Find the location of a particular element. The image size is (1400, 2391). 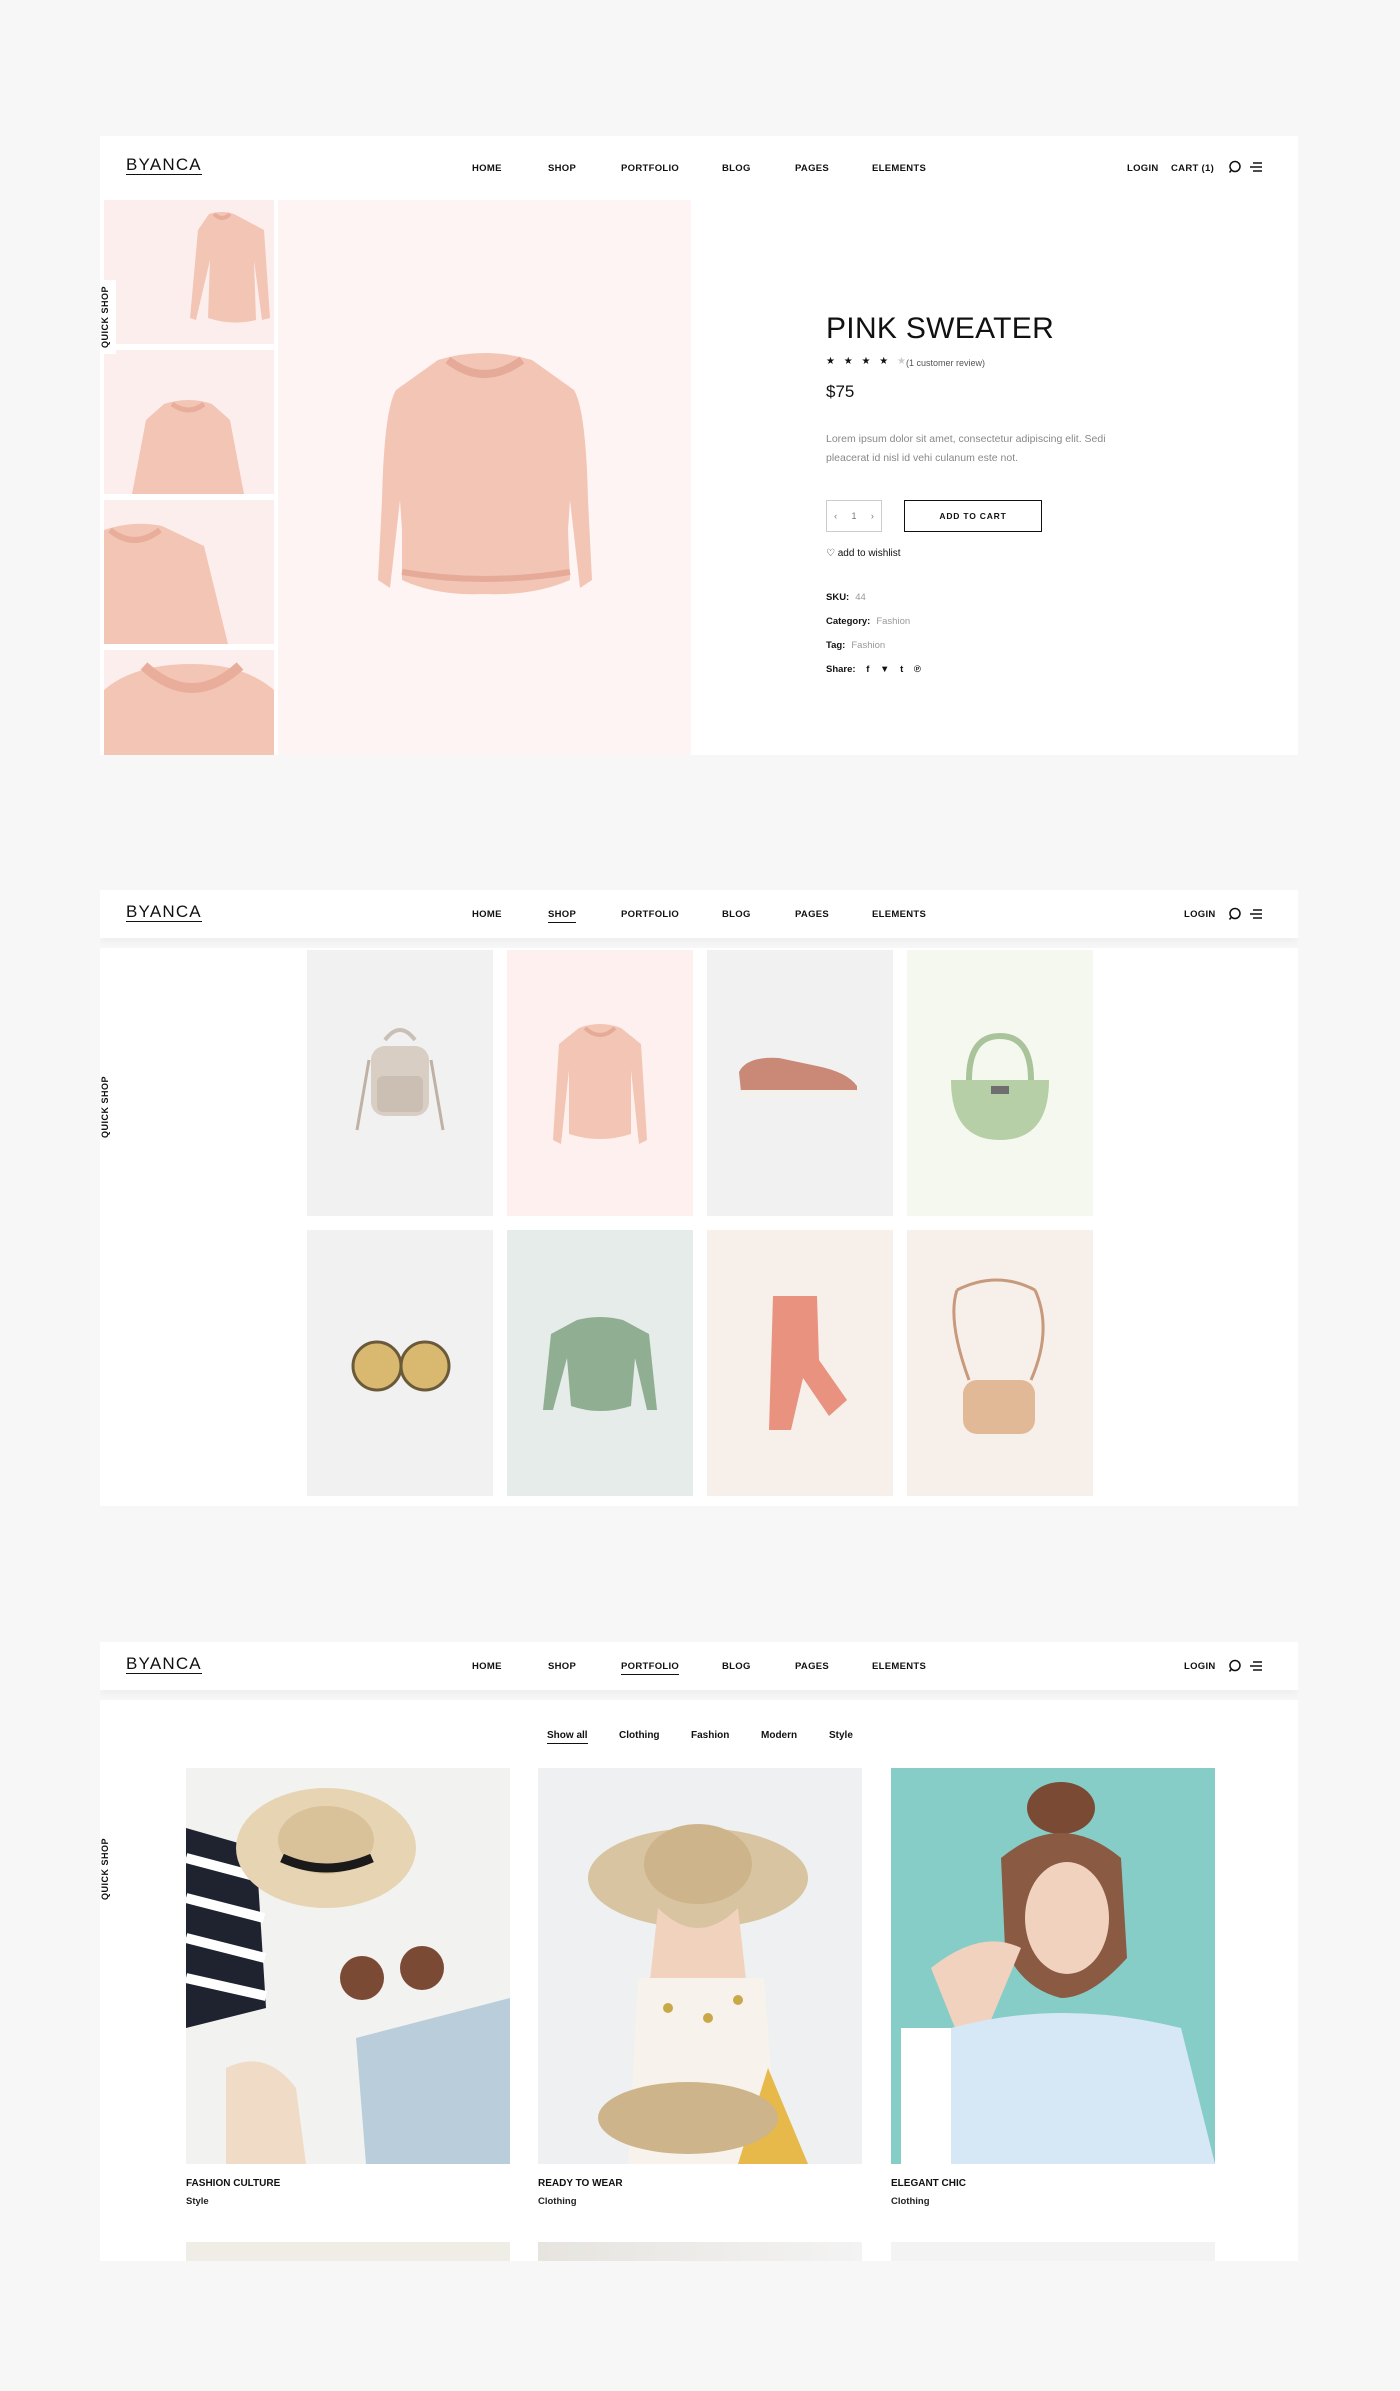

portfolio-image-elegant-chic is located at coordinates (1053, 1966).